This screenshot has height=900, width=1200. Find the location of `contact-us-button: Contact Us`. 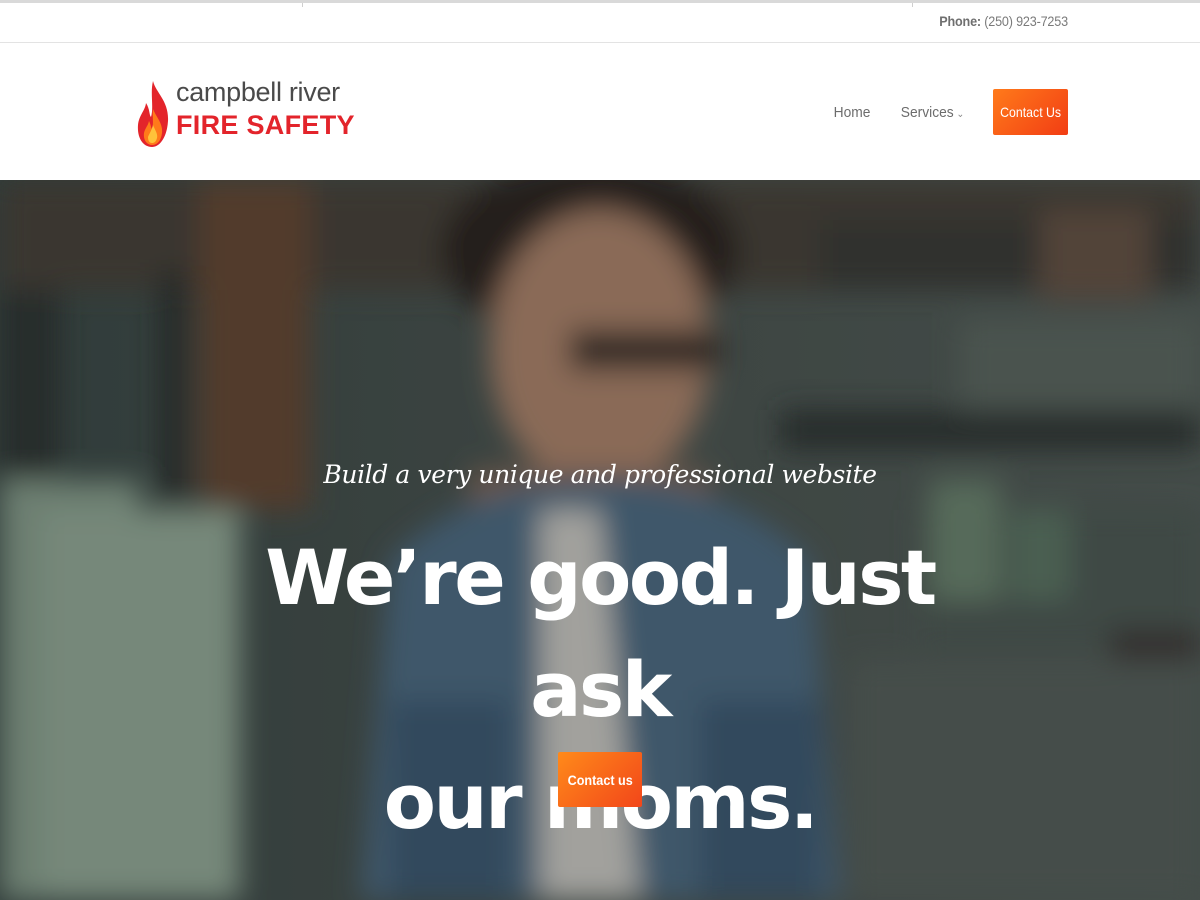

contact-us-button: Contact Us is located at coordinates (1030, 112).